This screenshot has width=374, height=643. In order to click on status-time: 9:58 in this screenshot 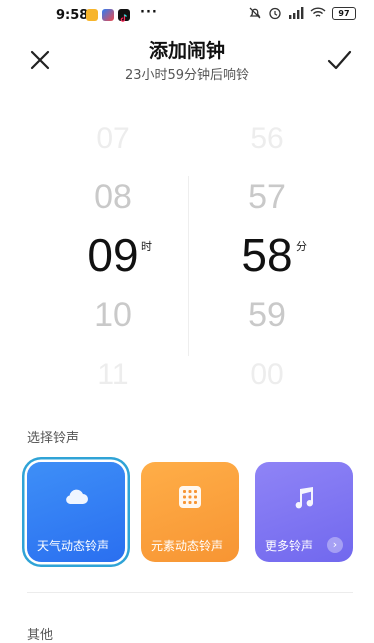, I will do `click(72, 15)`.